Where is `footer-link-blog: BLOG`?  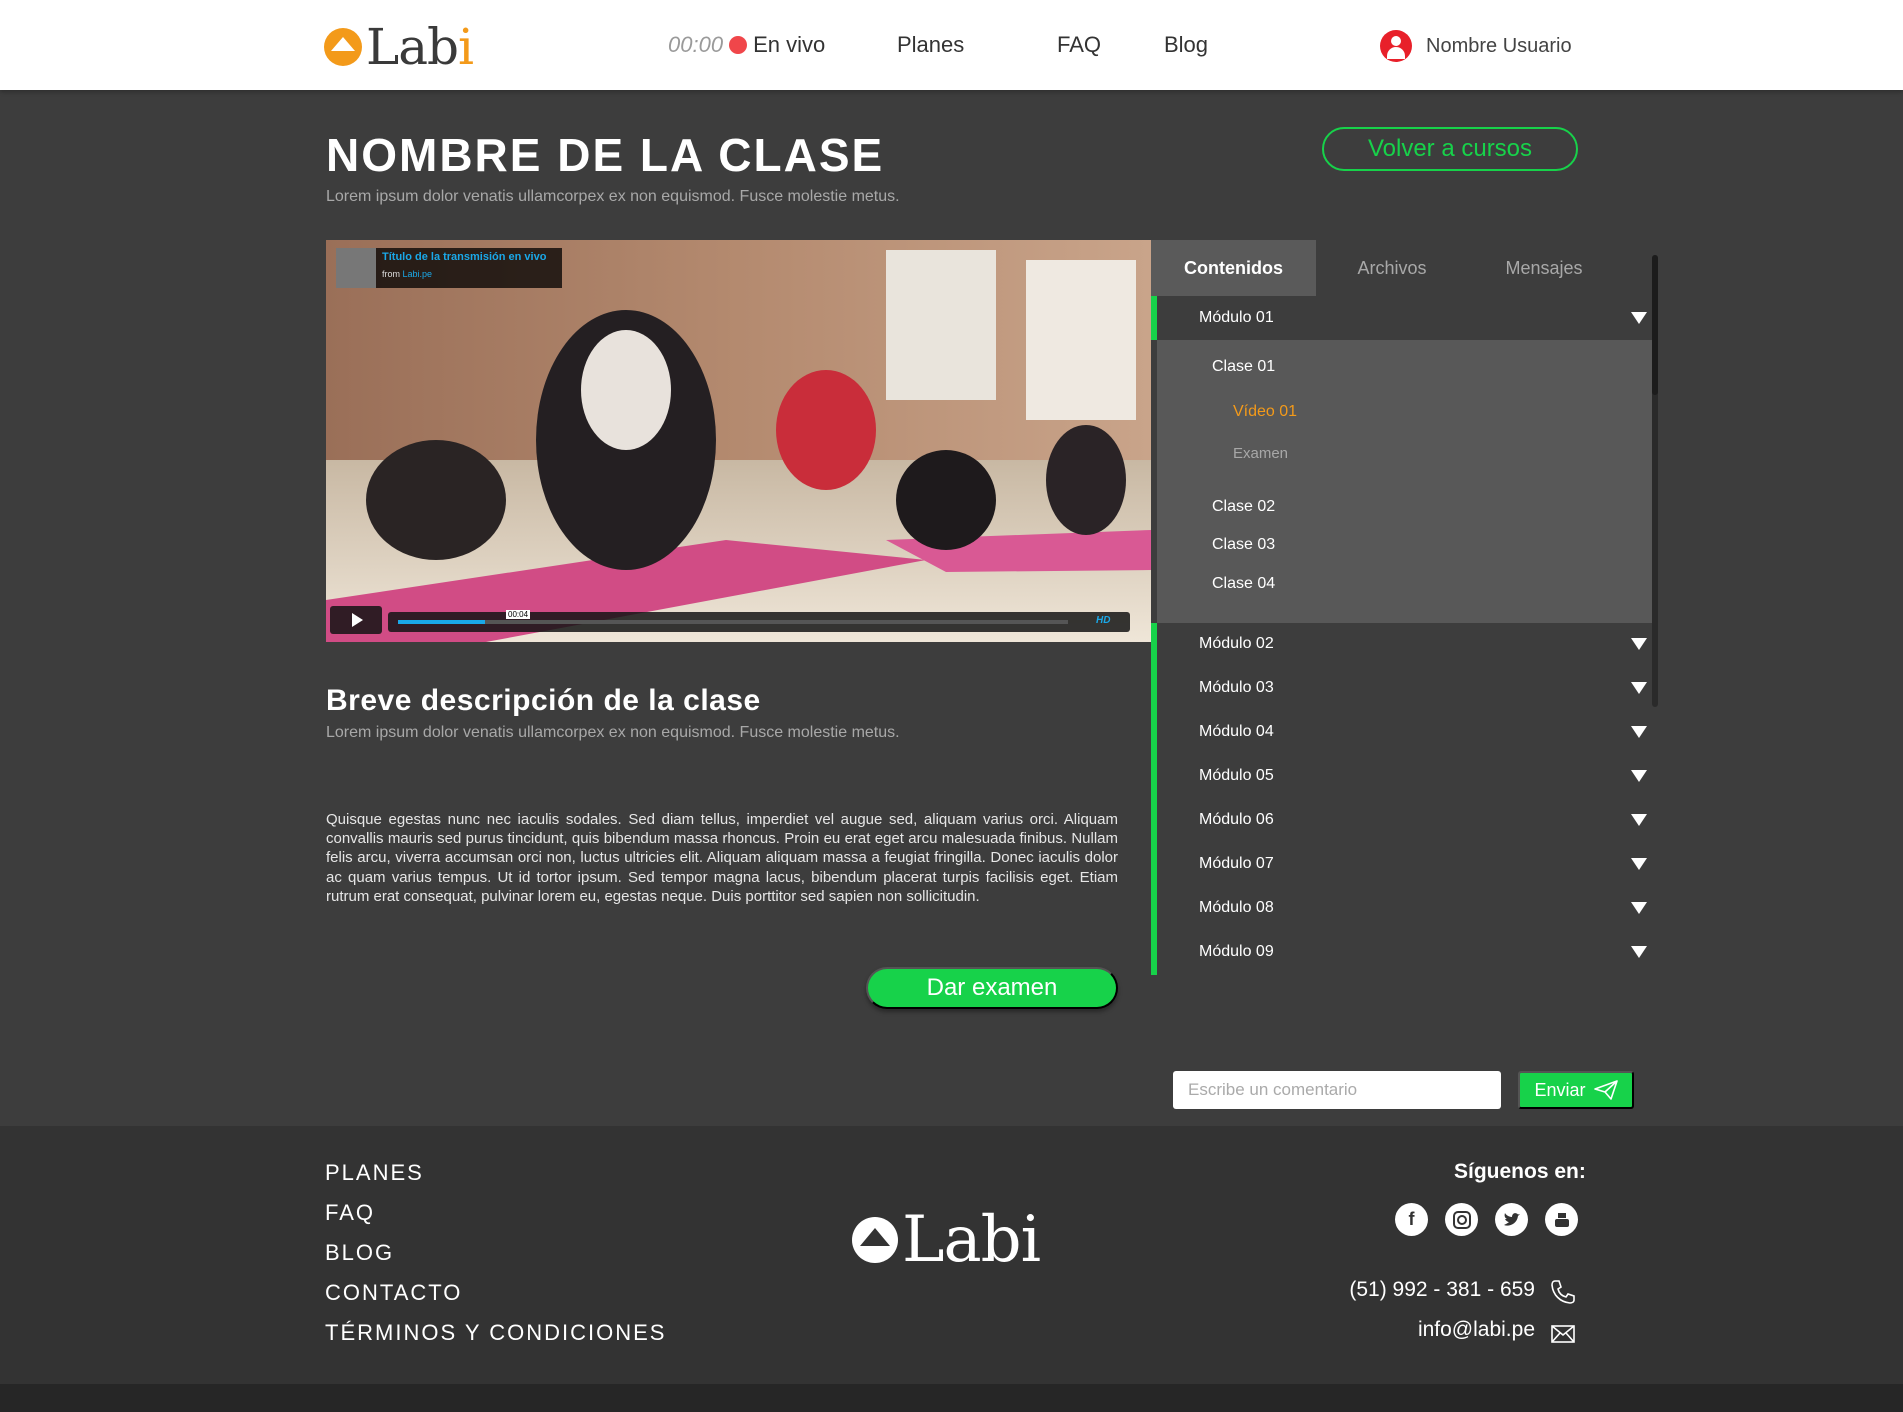
footer-link-blog: BLOG is located at coordinates (359, 1253).